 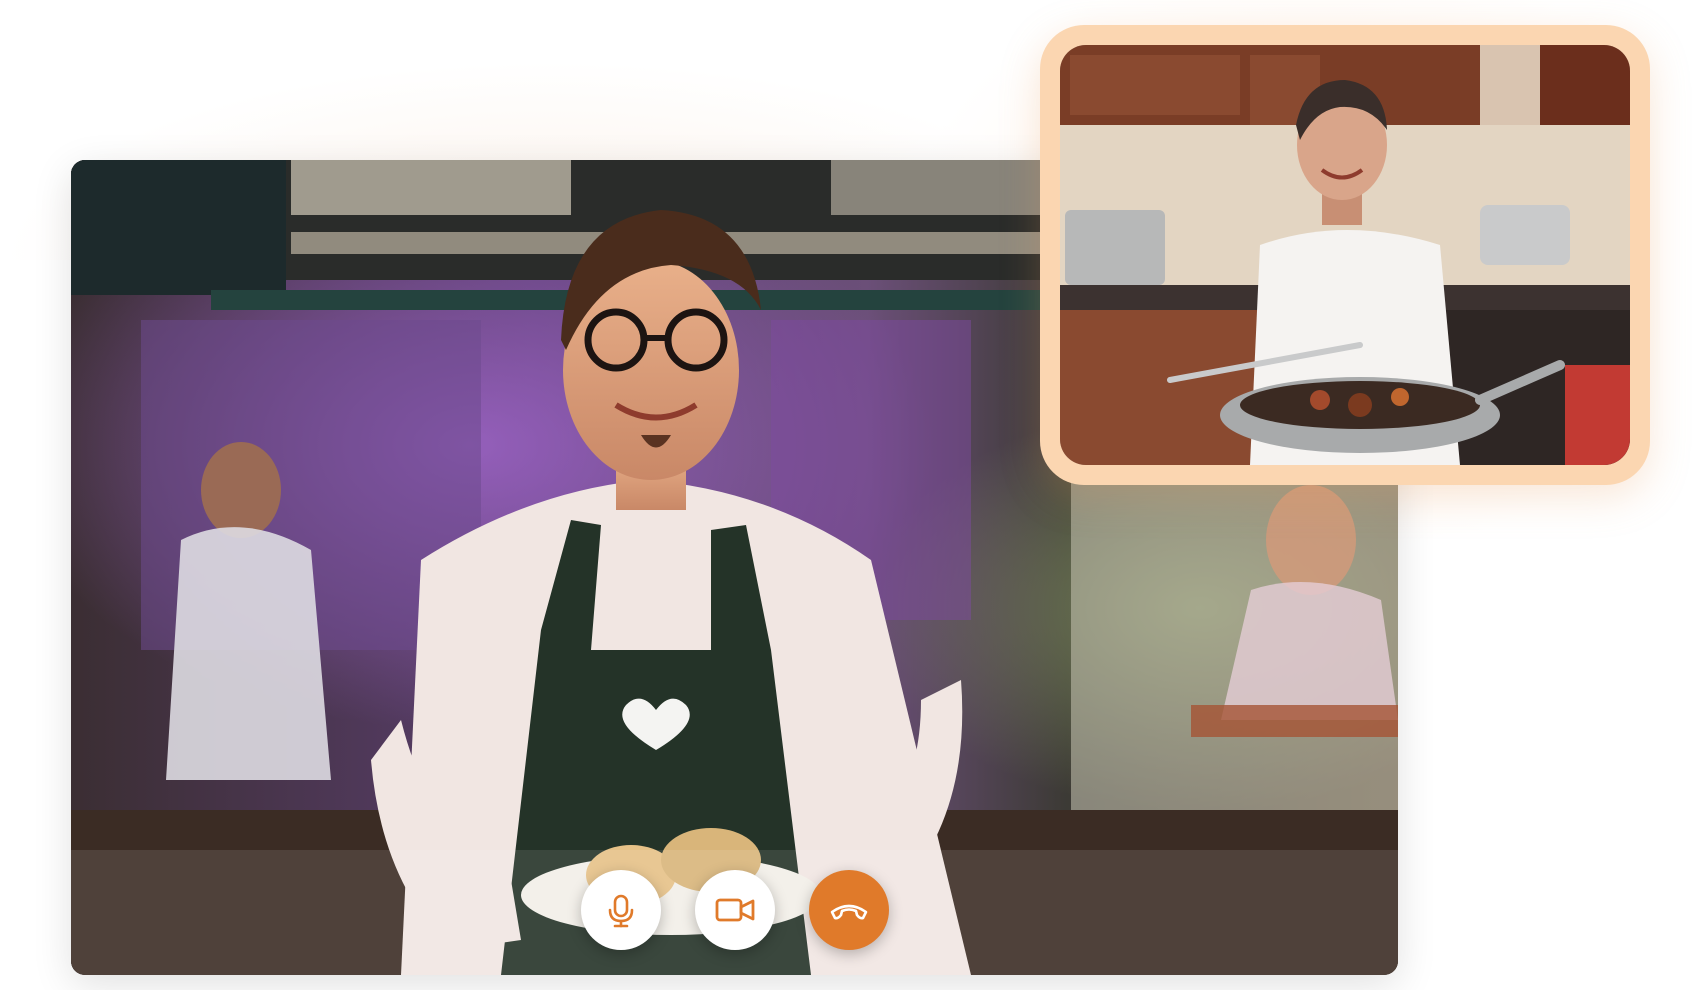 I want to click on mute-microphone-button: Microphone, so click(x=620, y=910).